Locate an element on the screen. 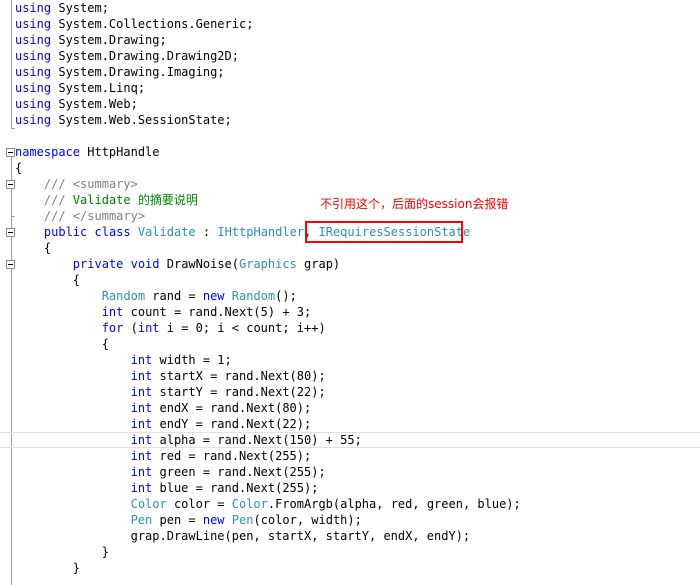 The height and width of the screenshot is (585, 700). code-text: using System.Web; is located at coordinates (76, 104).